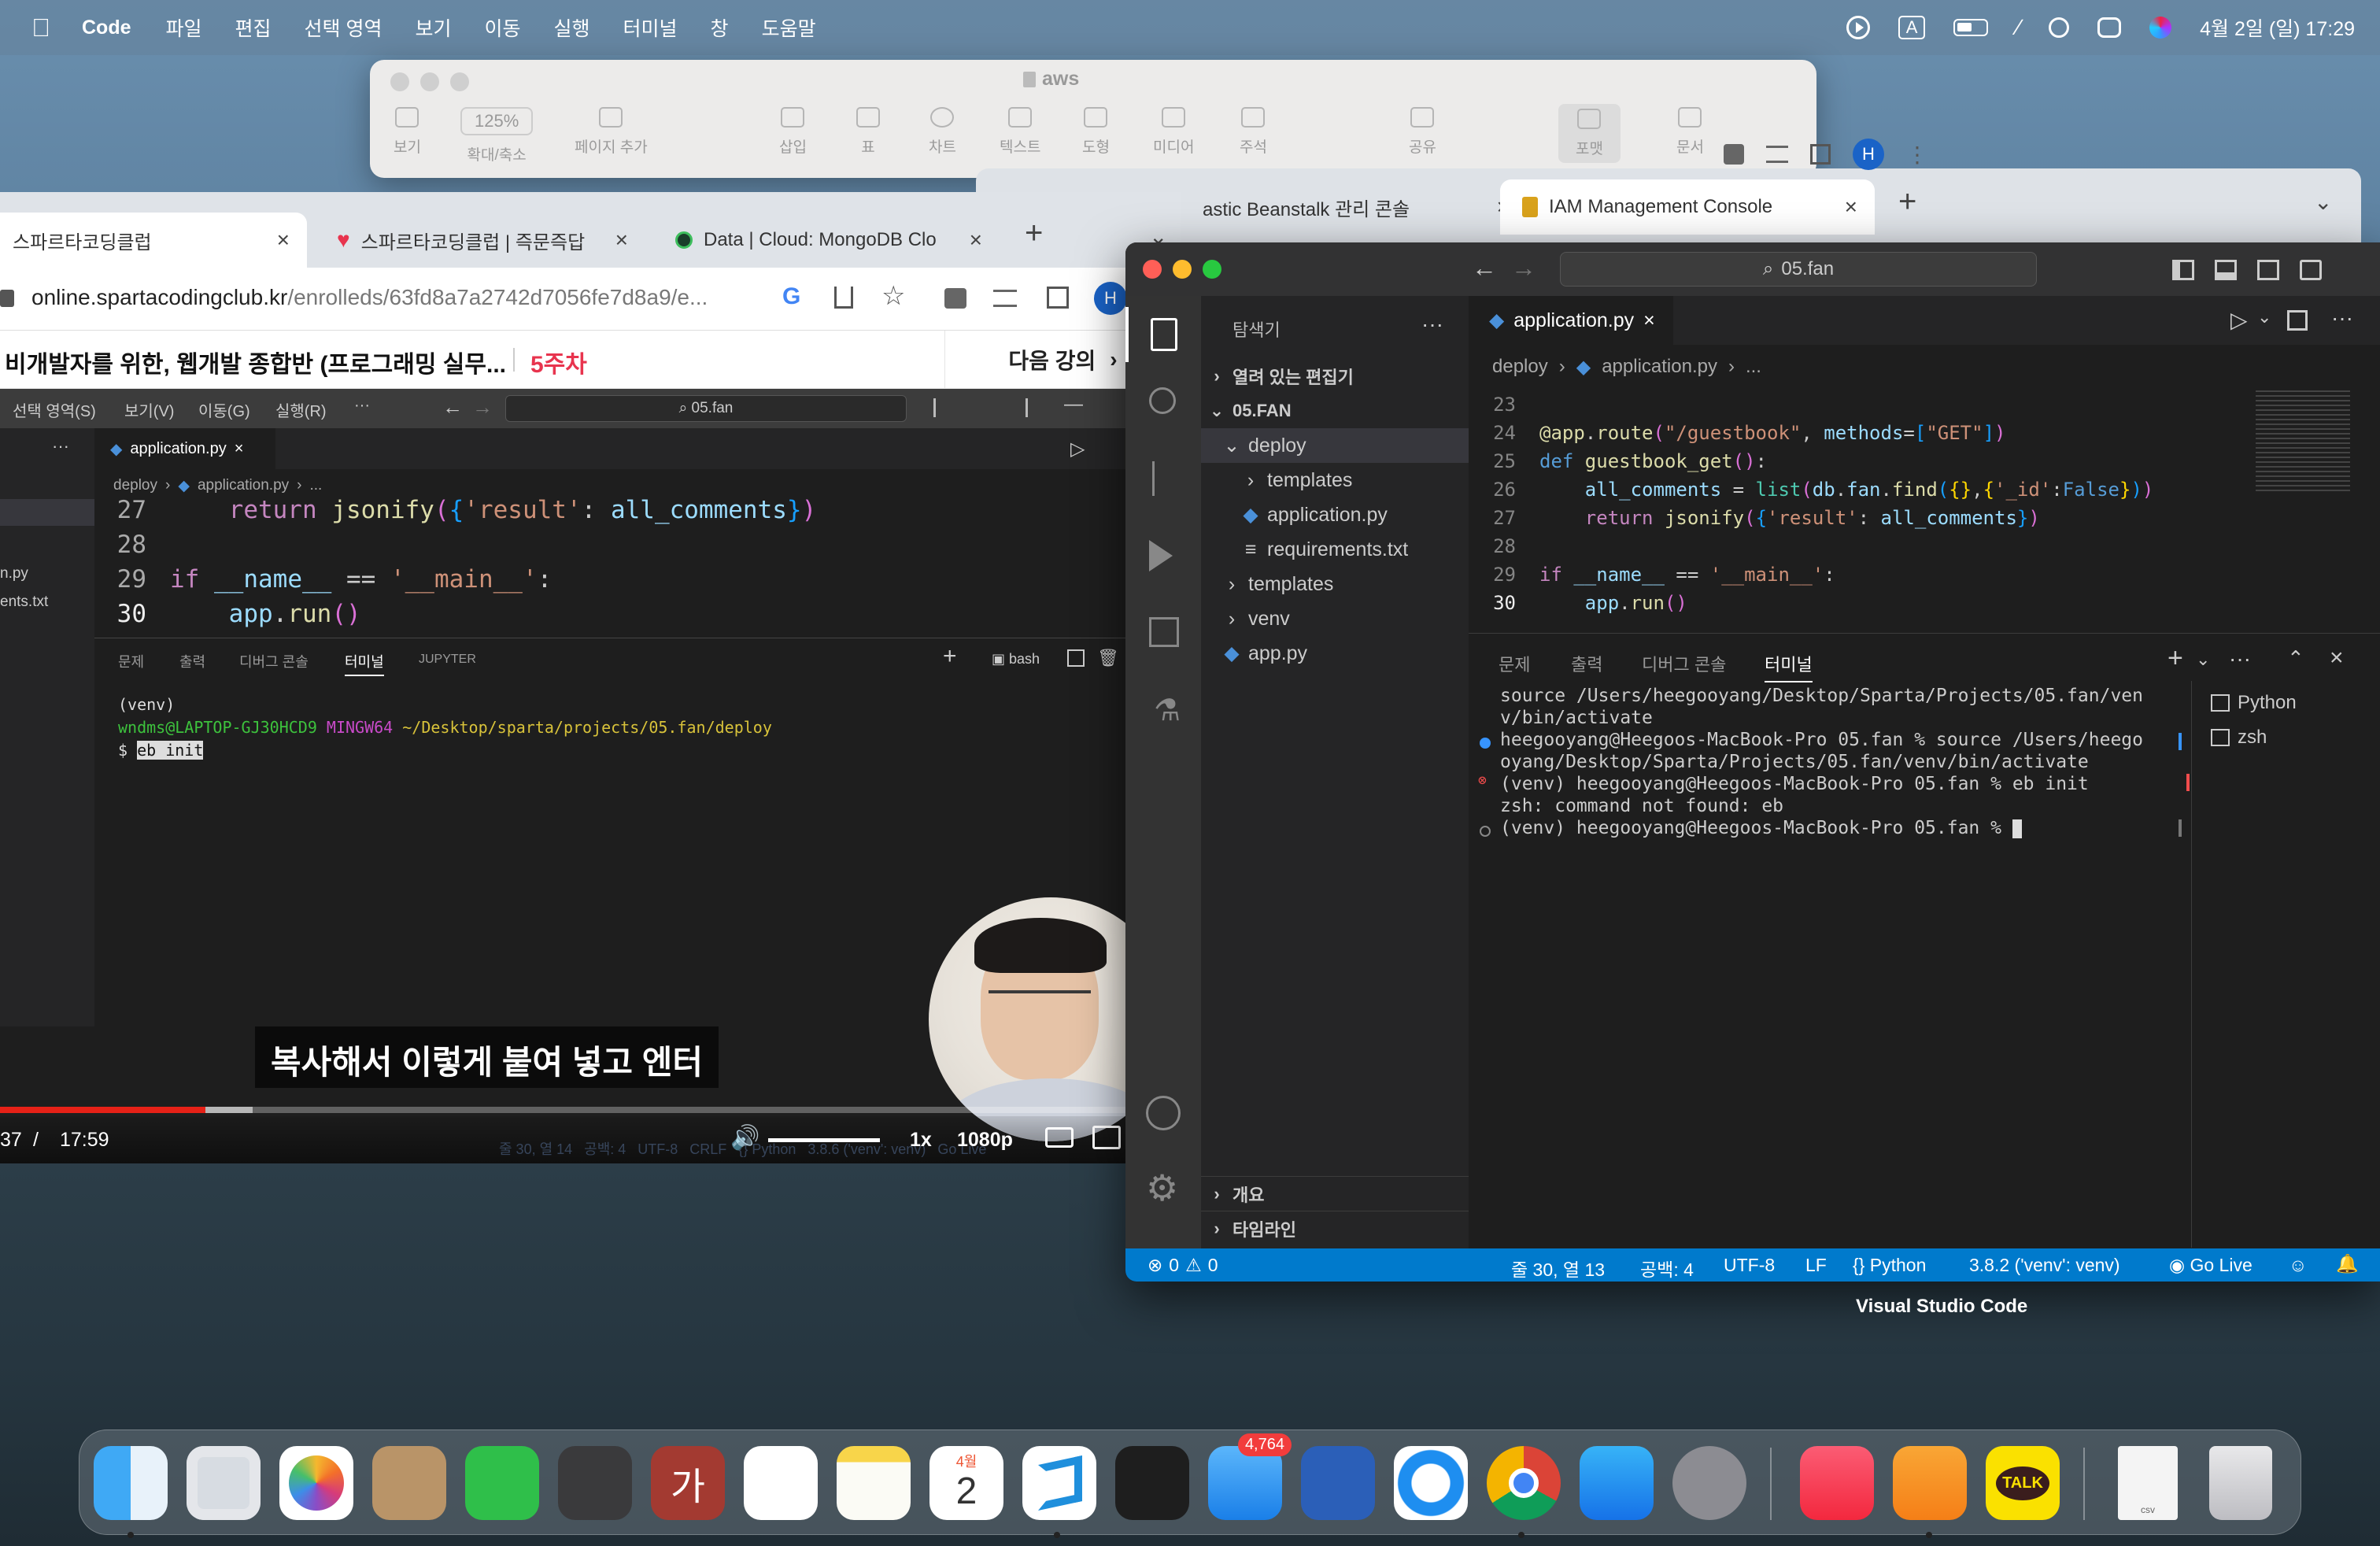 The height and width of the screenshot is (1546, 2380). Describe the element at coordinates (565, 1110) in the screenshot. I see `video-progress-track` at that location.